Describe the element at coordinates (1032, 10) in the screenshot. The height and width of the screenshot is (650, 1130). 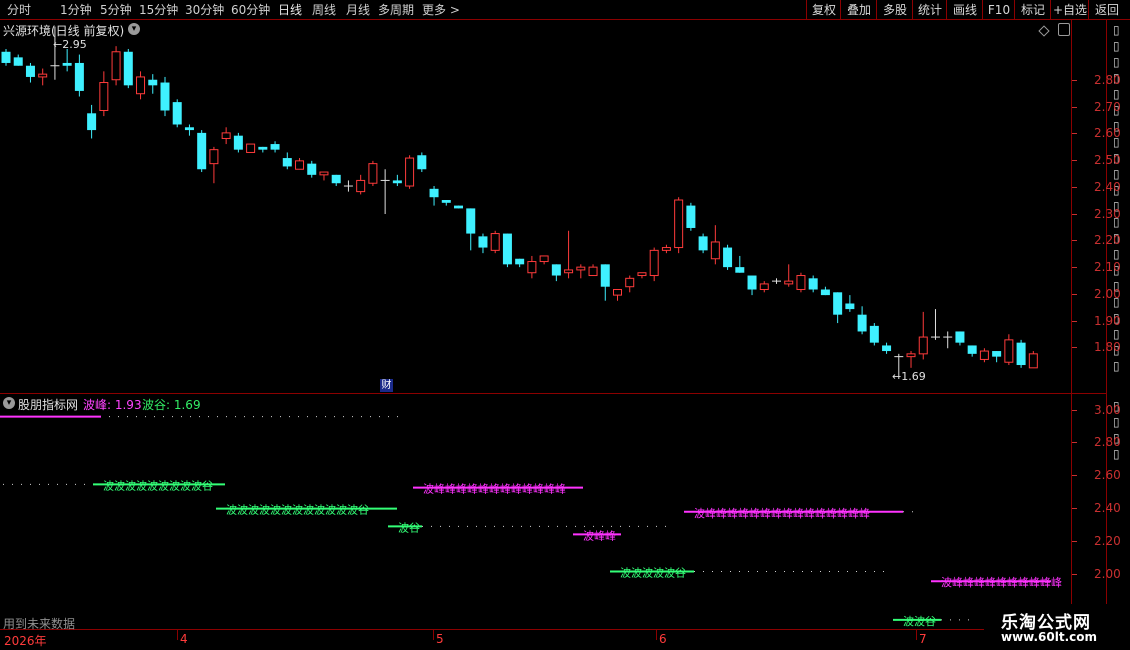
I see `mark-button: 标记` at that location.